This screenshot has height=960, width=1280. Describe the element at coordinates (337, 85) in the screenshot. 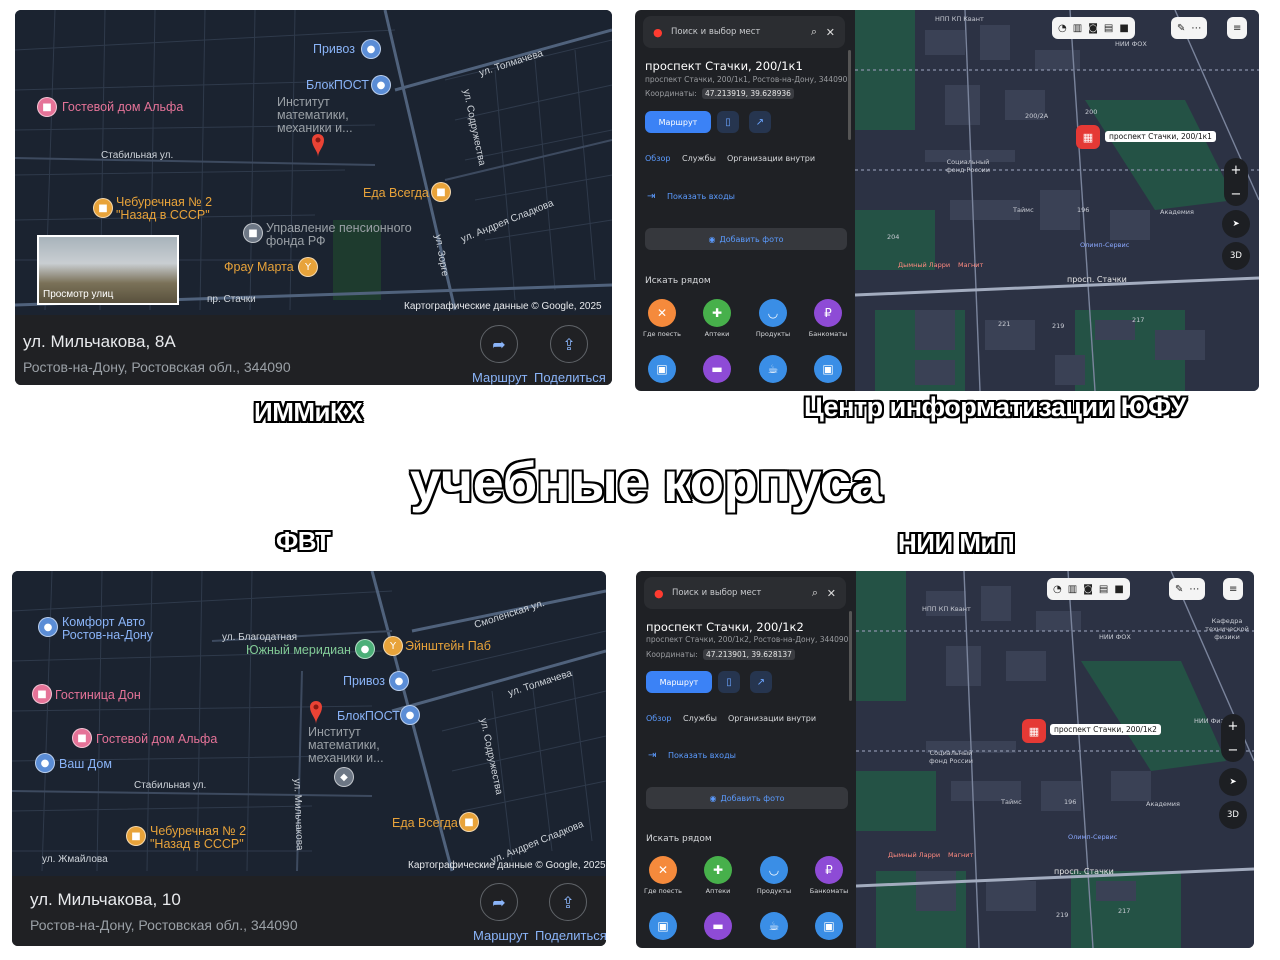

I see `poi-blokpost: БлокПОСТ` at that location.